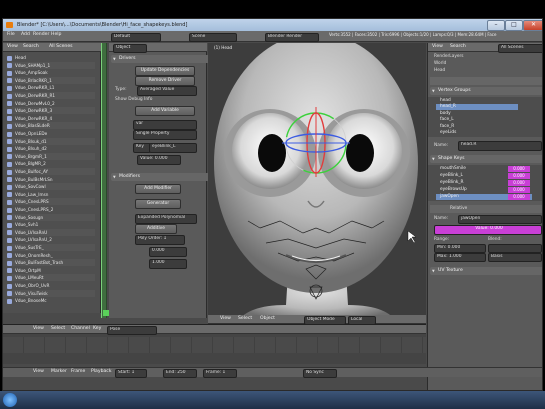  What do you see at coordinates (486, 91) in the screenshot?
I see `vertex-groups-header: Vertex Groups` at bounding box center [486, 91].